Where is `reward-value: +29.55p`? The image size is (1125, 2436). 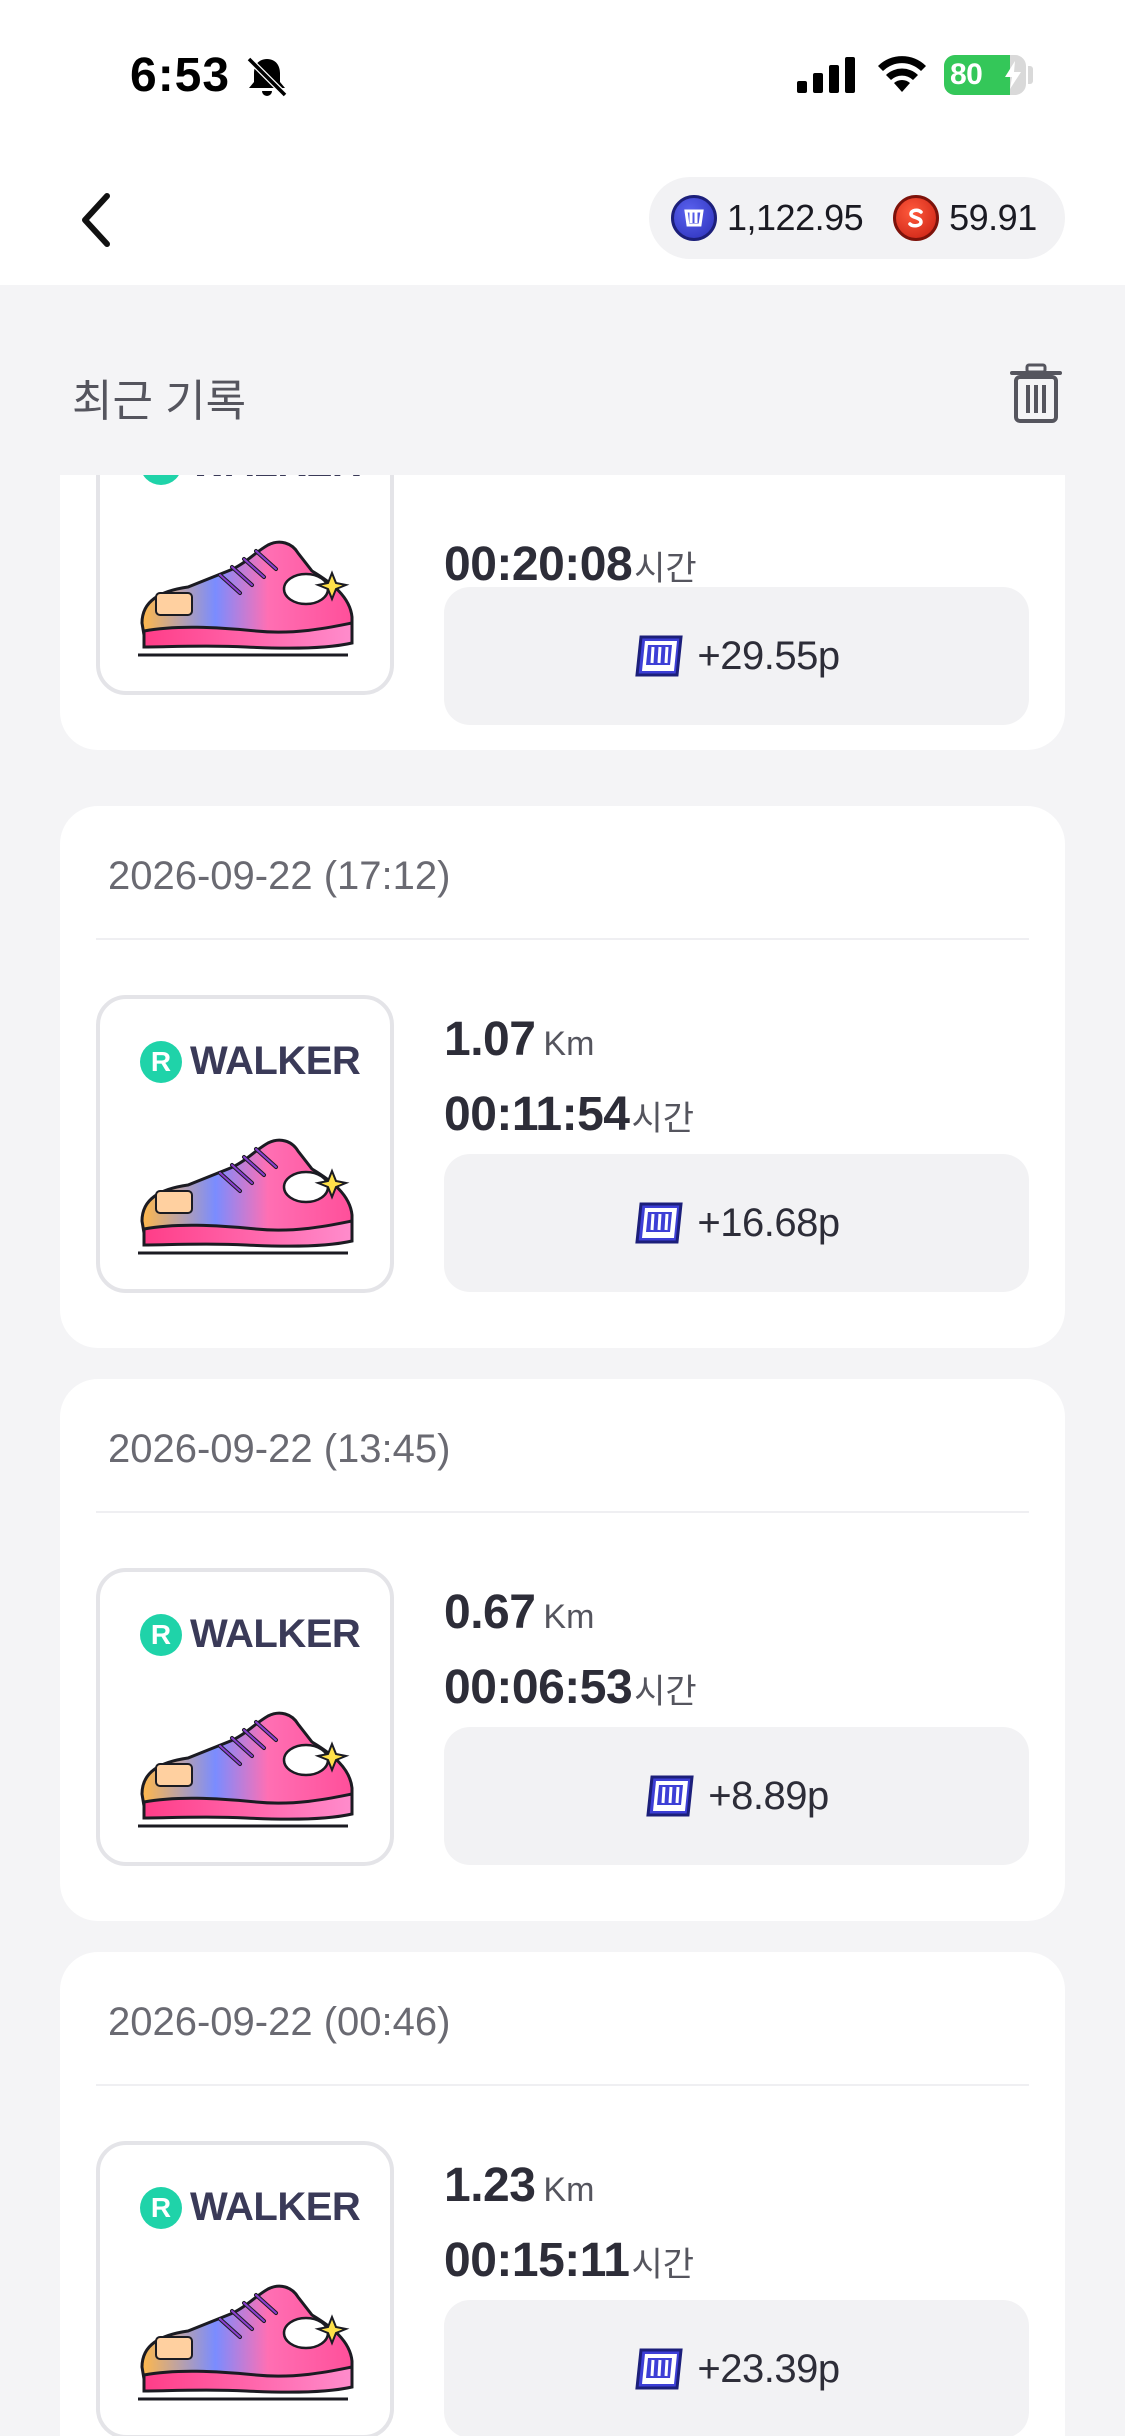 reward-value: +29.55p is located at coordinates (768, 655).